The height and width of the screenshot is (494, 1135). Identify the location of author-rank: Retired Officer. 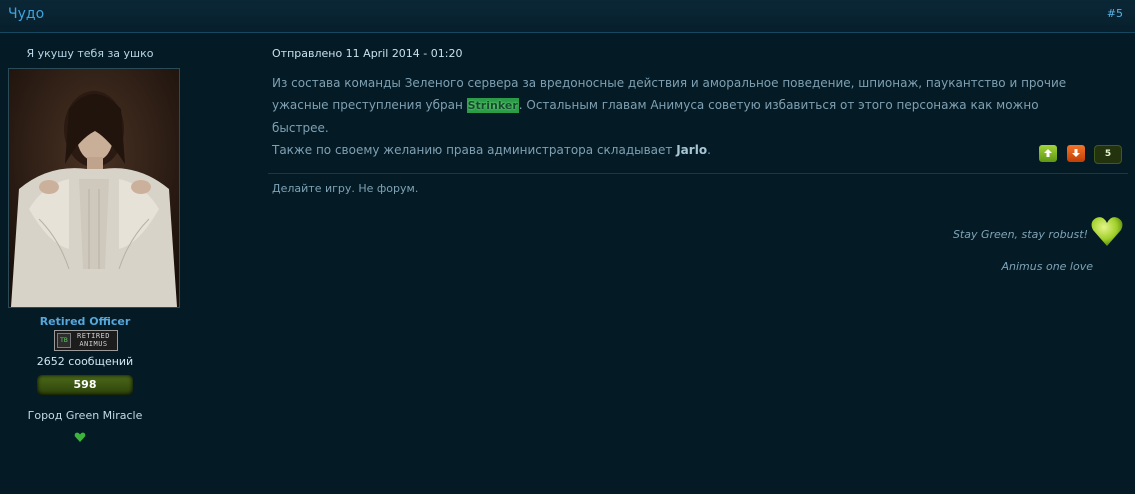
(85, 321).